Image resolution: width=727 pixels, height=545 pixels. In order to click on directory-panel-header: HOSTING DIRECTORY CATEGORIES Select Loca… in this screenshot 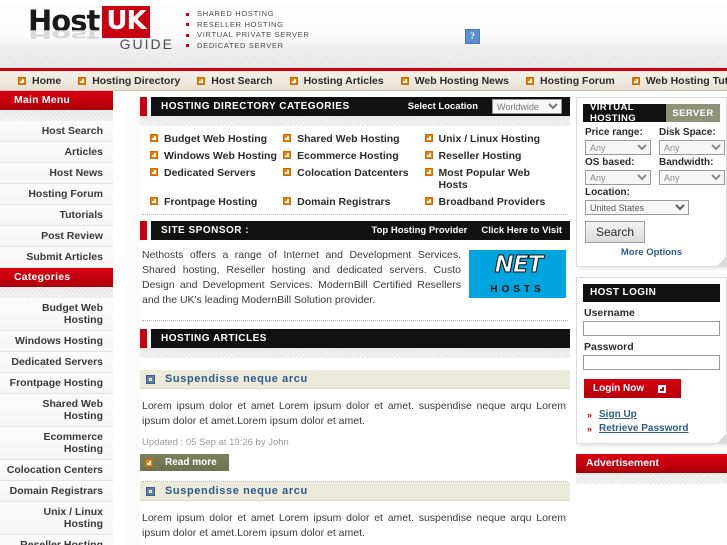, I will do `click(355, 106)`.